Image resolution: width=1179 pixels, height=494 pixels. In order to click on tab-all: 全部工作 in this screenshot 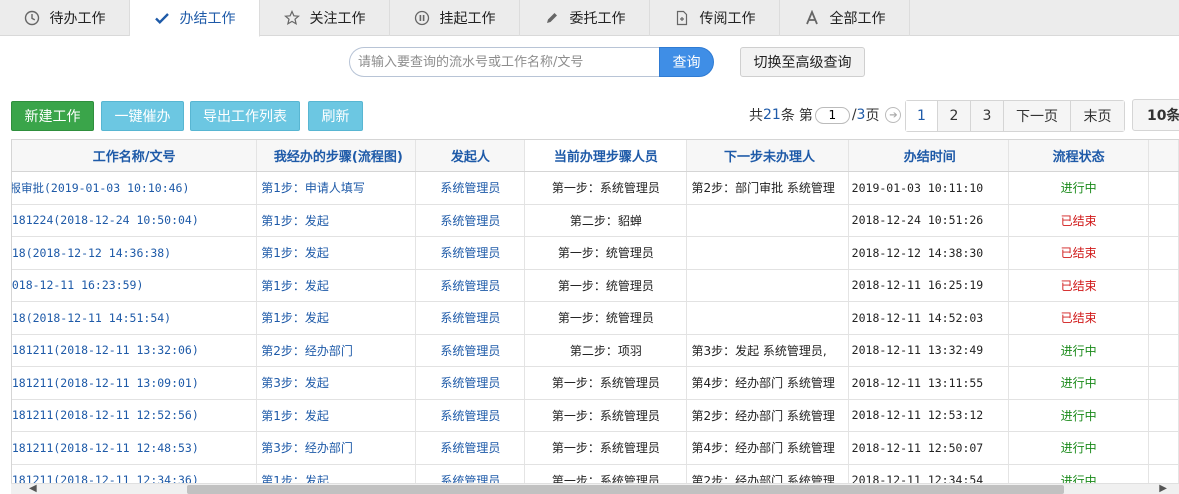, I will do `click(845, 18)`.